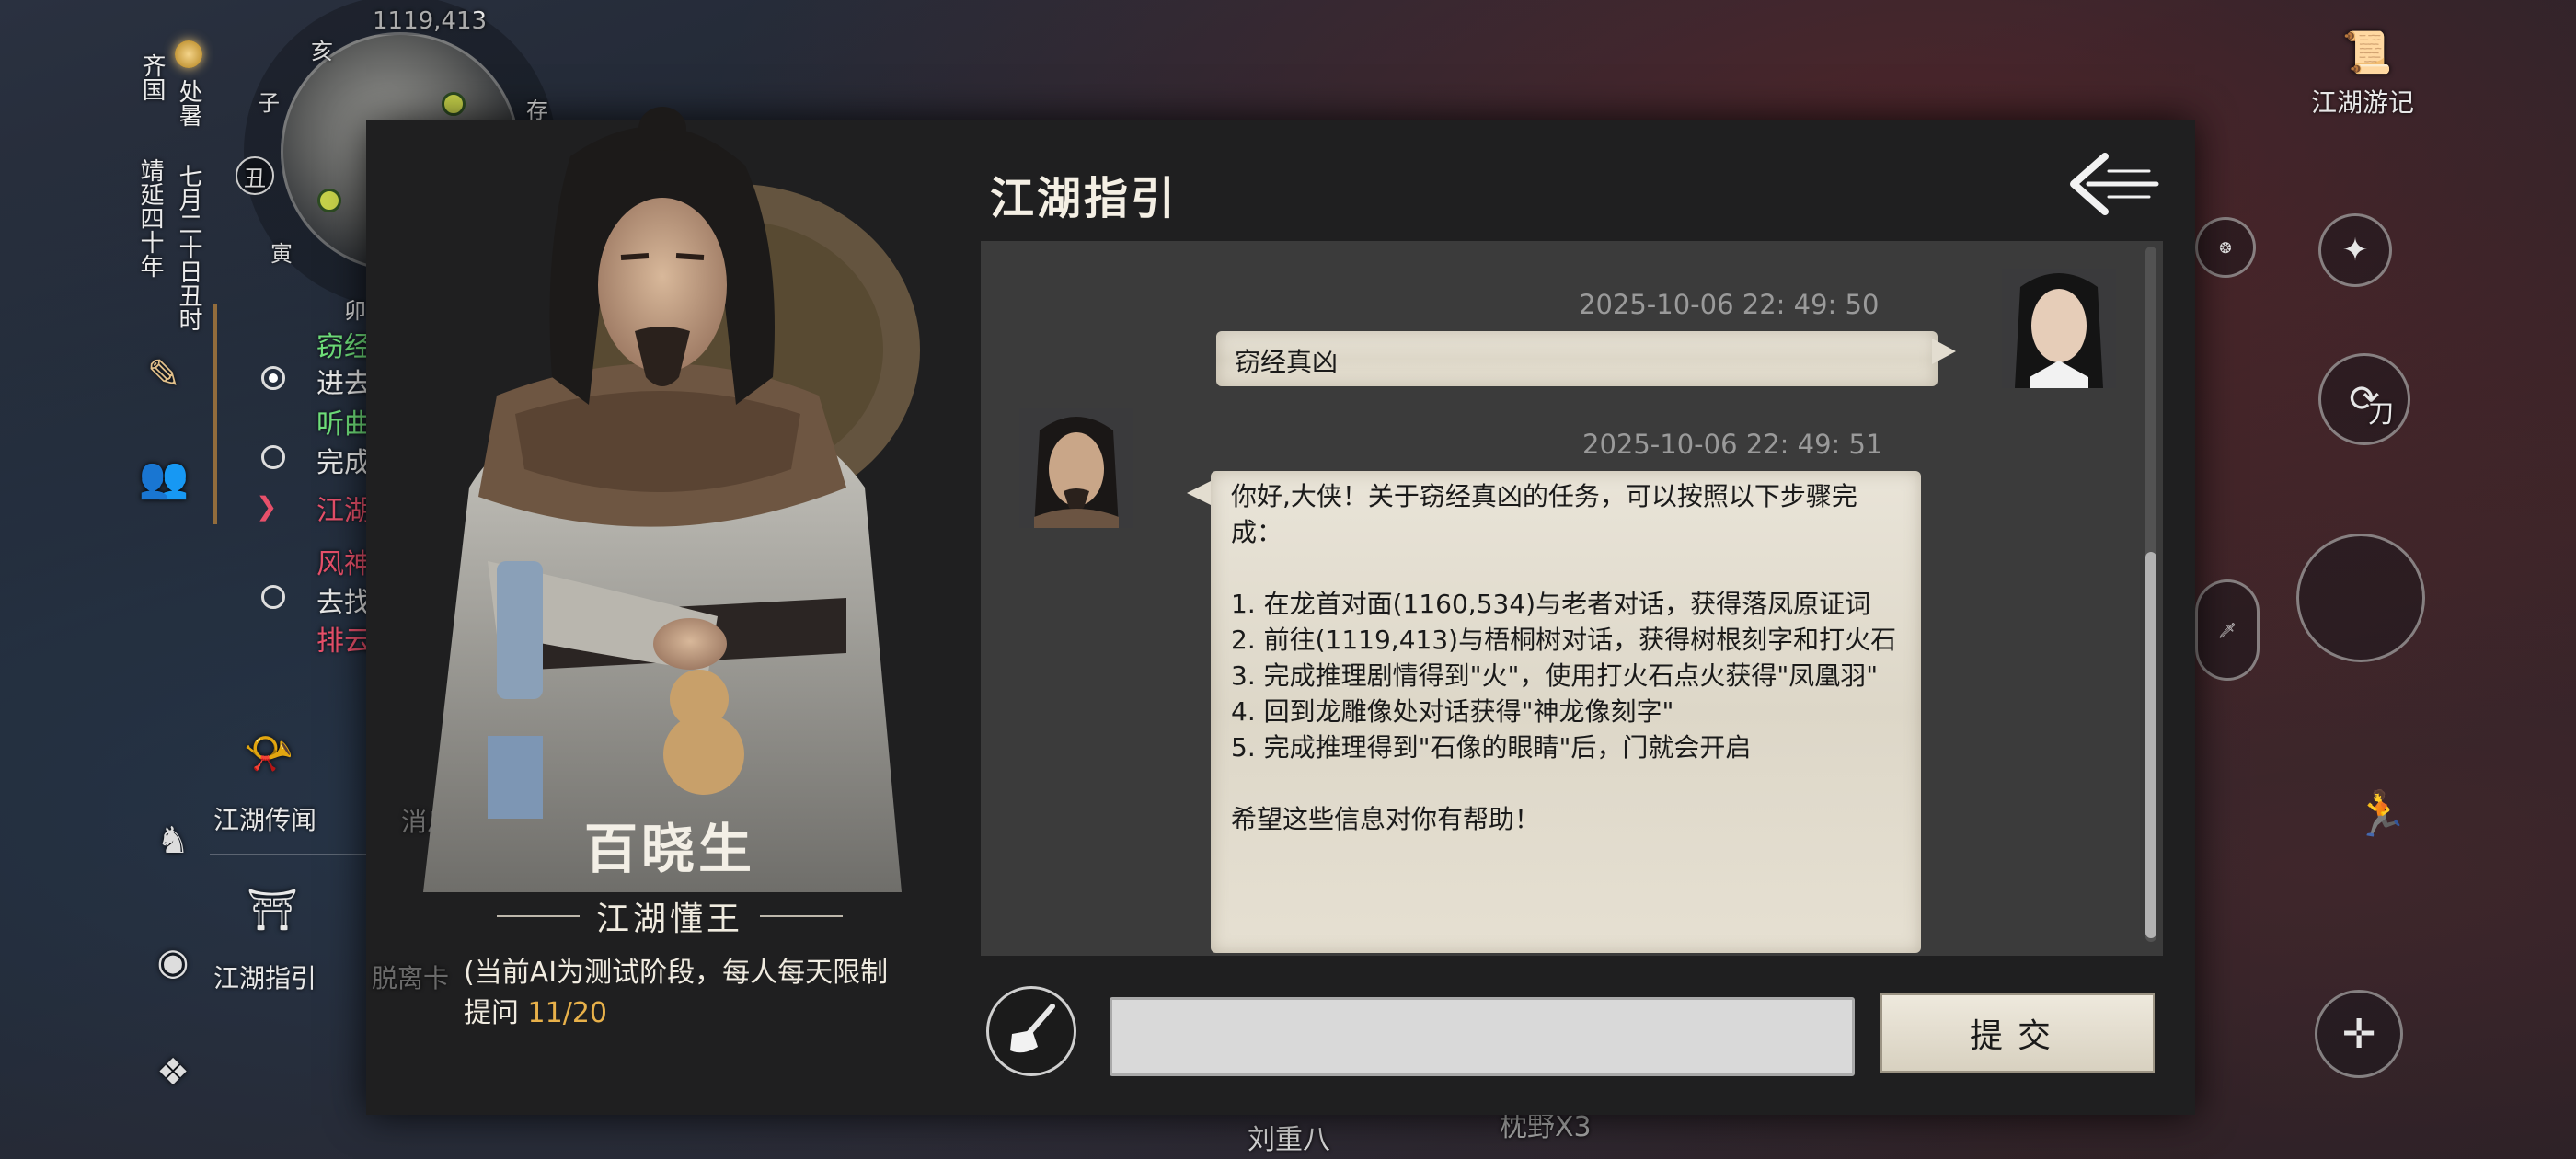 The height and width of the screenshot is (1159, 2576). I want to click on quest-divider, so click(215, 414).